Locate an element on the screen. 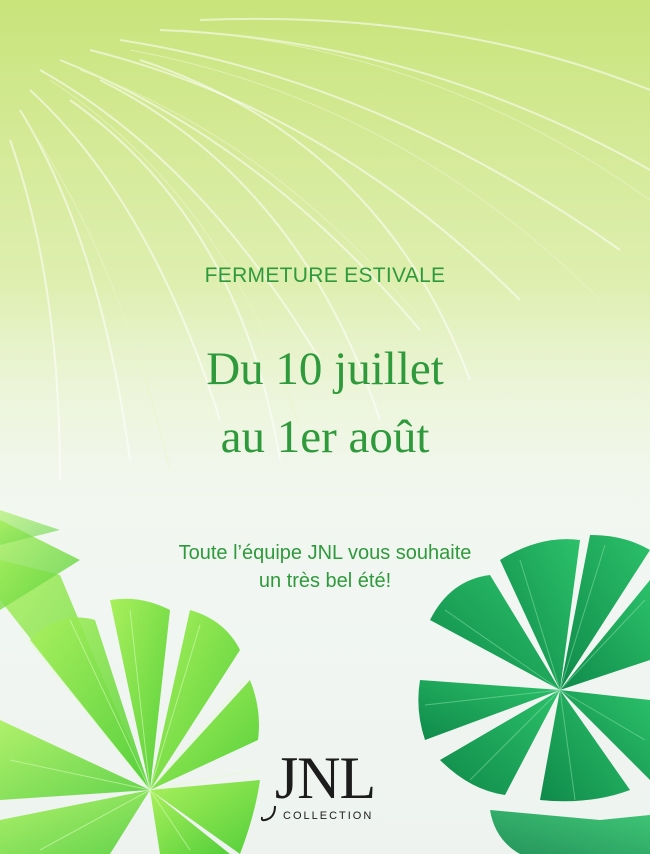  closure-title: FERMETURE ESTIVALE is located at coordinates (325, 275).